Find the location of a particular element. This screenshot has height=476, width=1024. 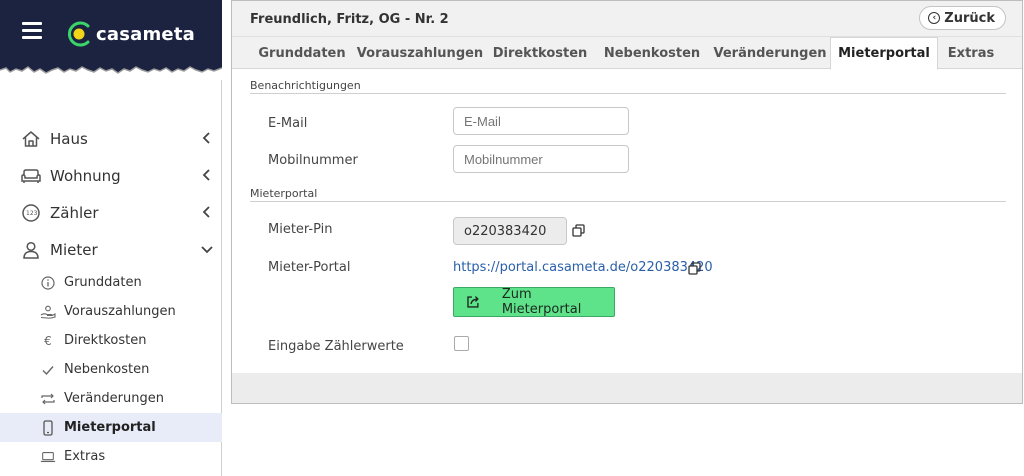

meter-input-label: Eingabe Zählerwerte is located at coordinates (336, 346).